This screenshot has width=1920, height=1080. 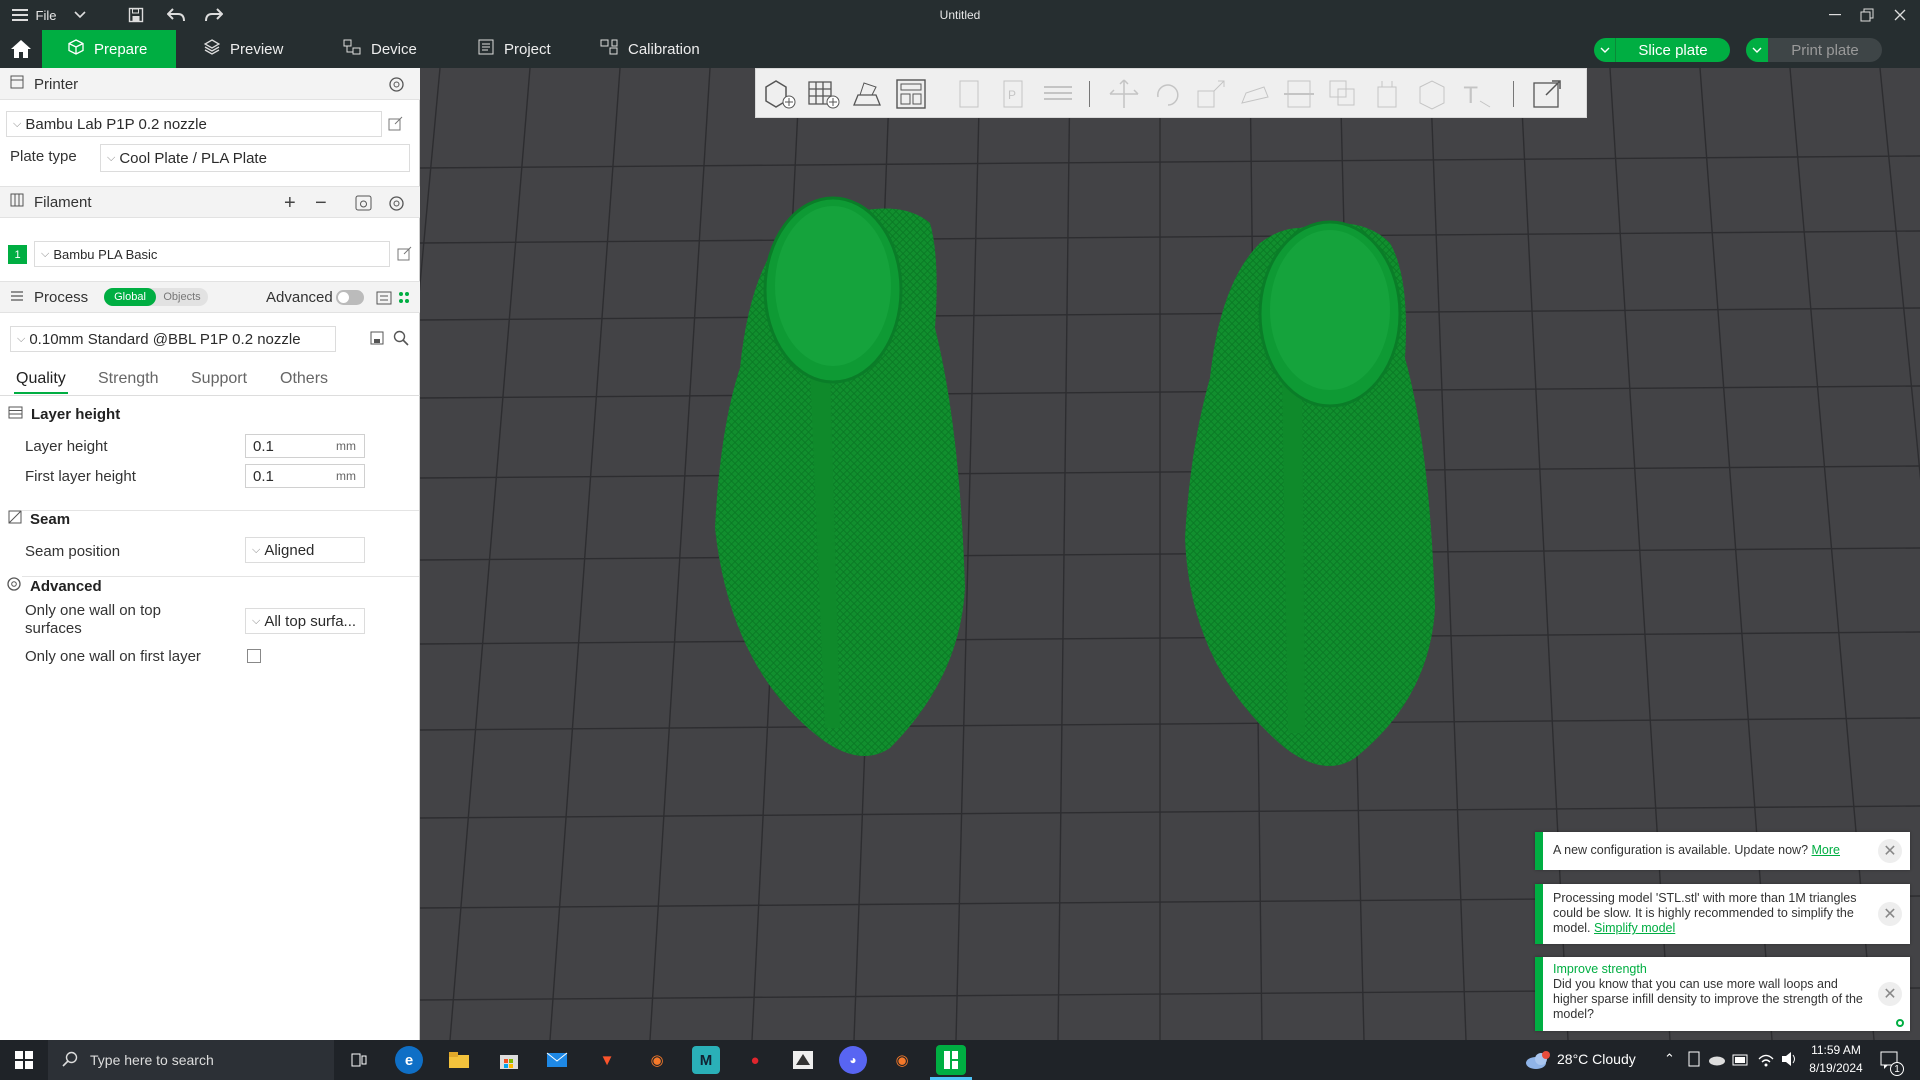 I want to click on home-icon, so click(x=21, y=49).